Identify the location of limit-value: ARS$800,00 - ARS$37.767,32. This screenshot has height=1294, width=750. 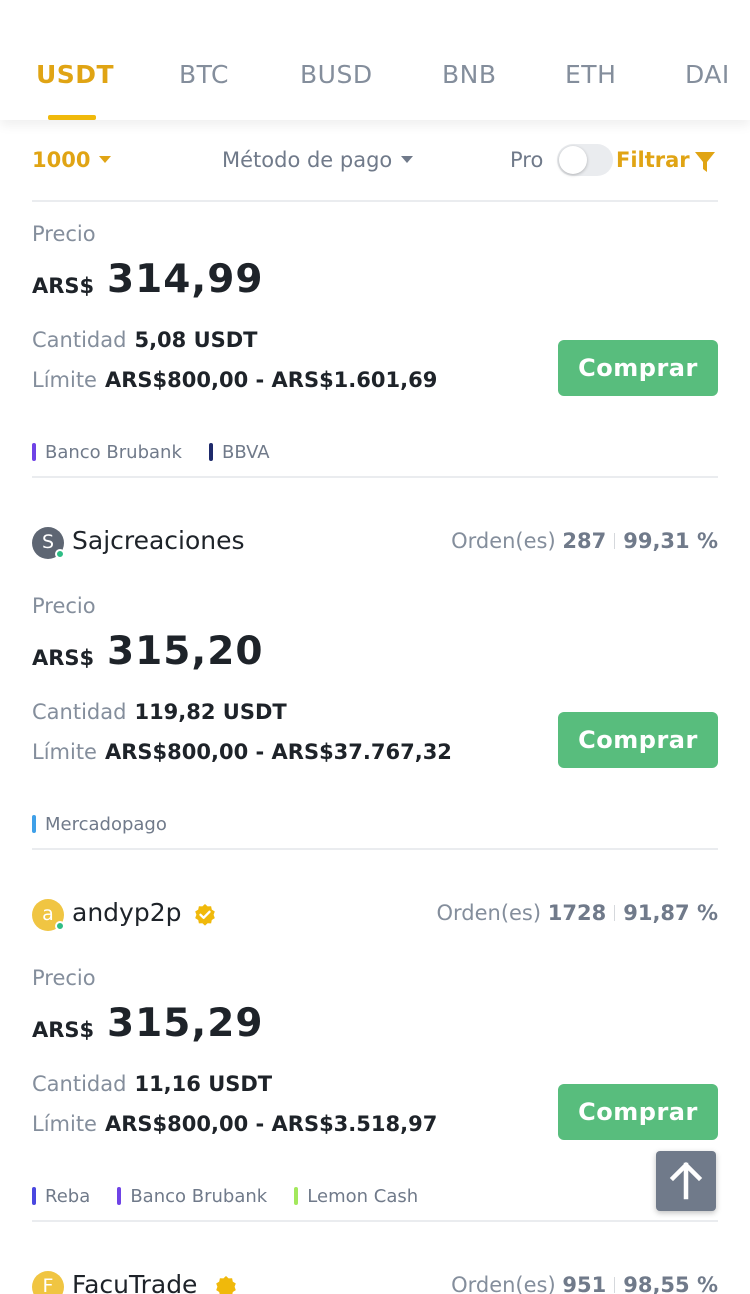
(278, 752).